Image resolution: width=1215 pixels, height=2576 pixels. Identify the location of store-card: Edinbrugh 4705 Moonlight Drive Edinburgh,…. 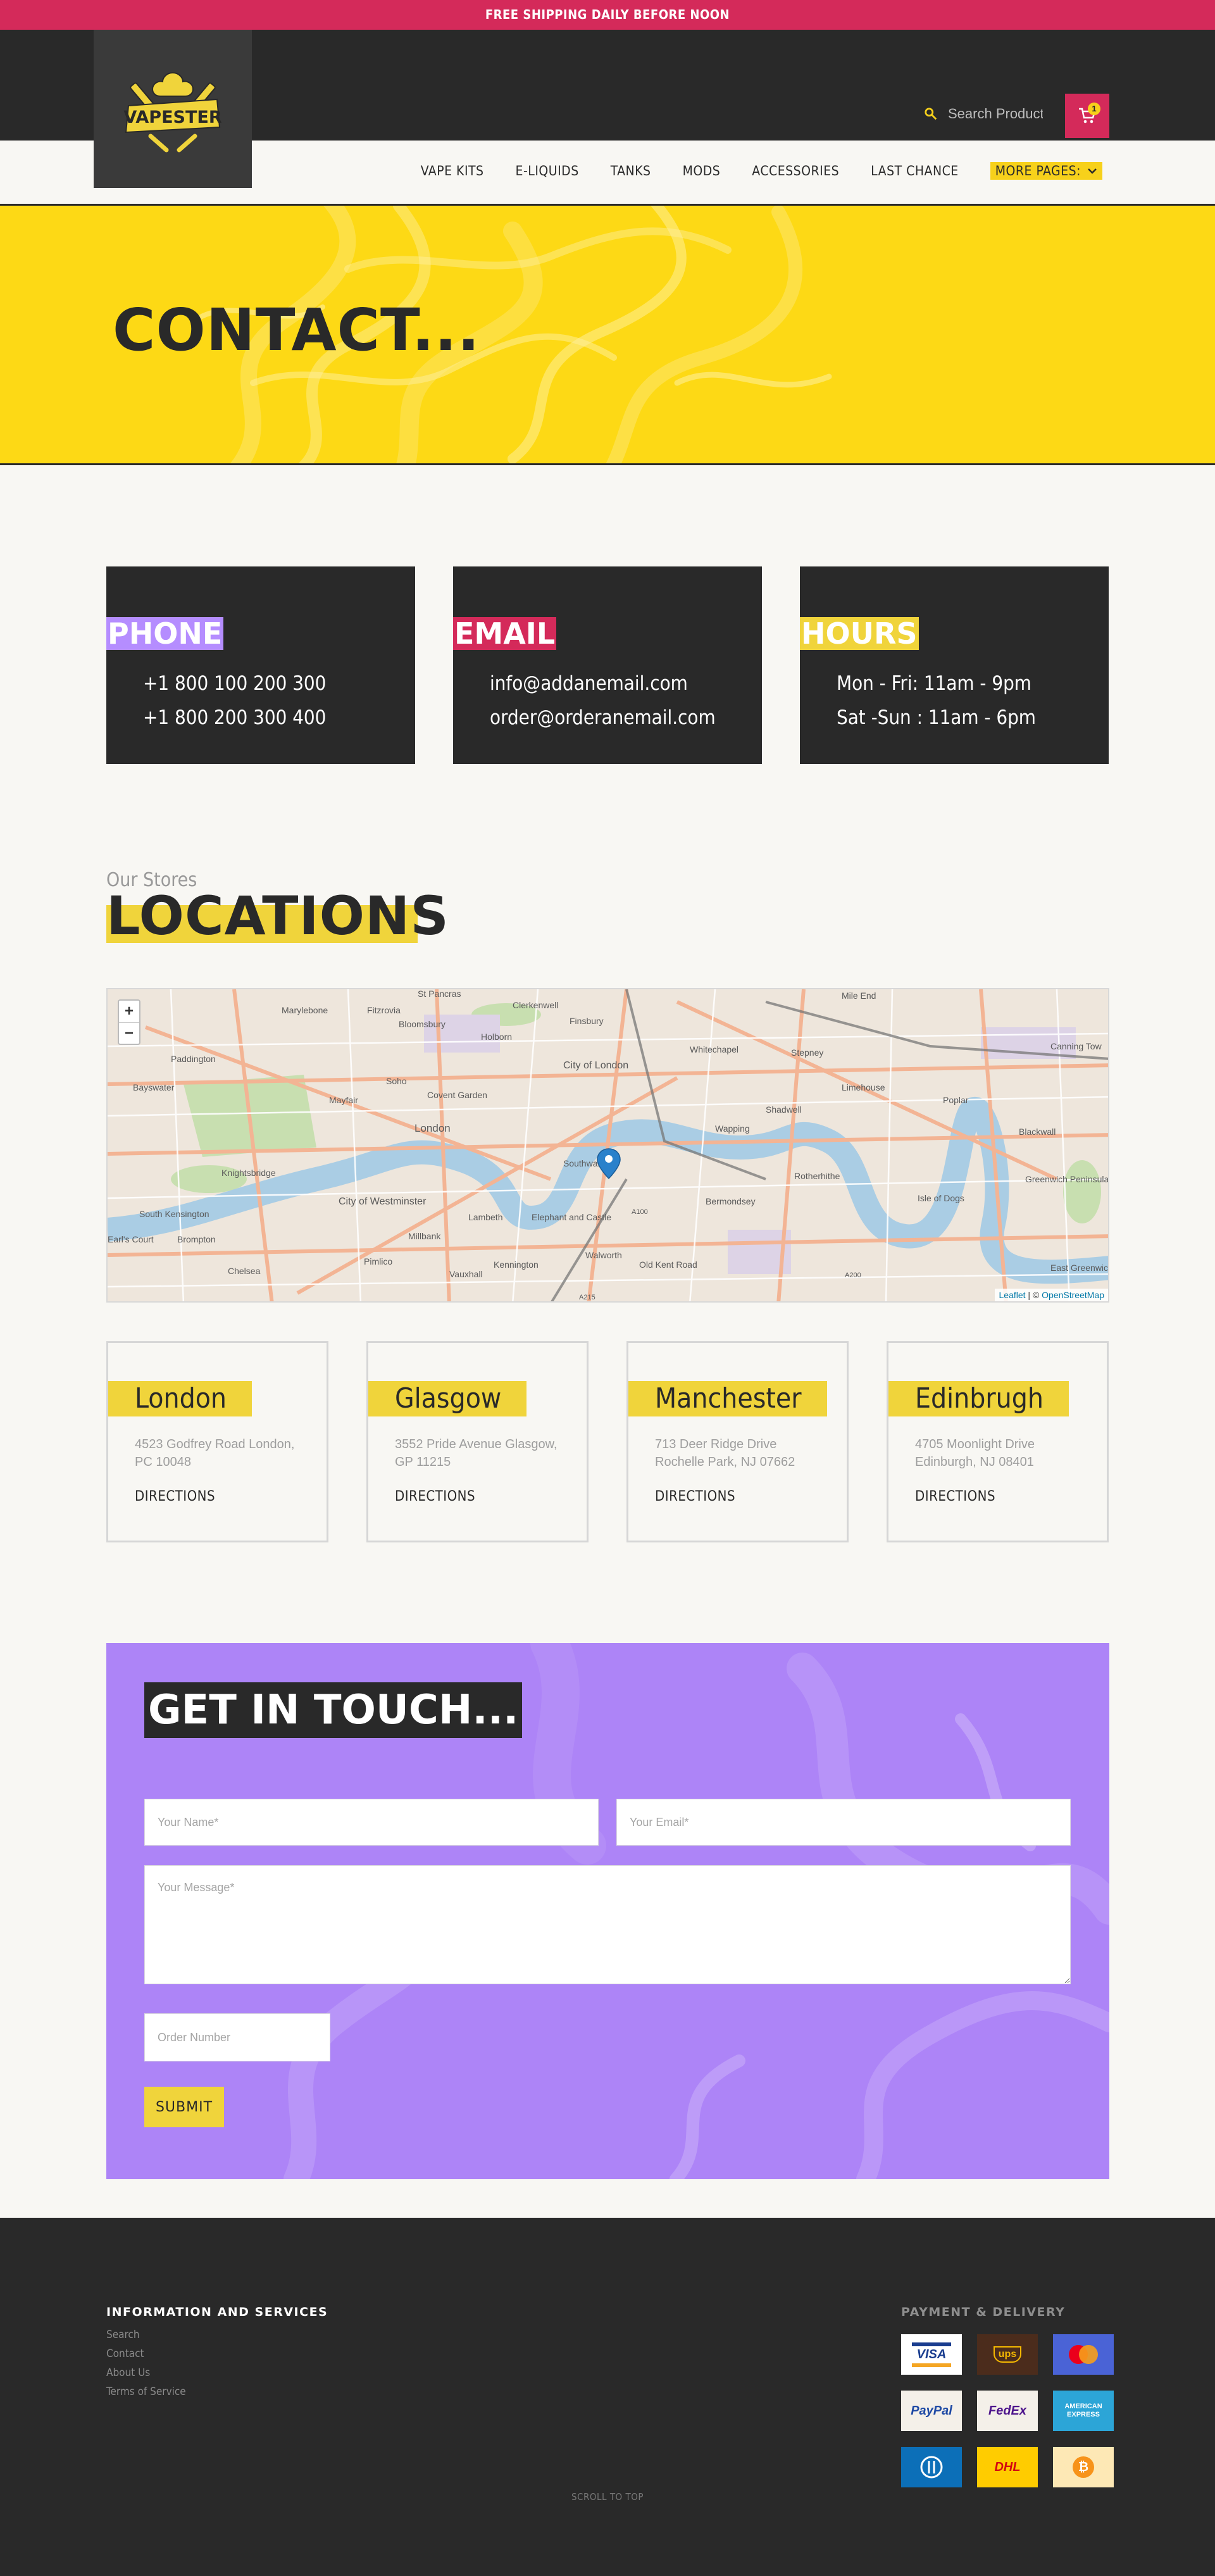
(998, 1442).